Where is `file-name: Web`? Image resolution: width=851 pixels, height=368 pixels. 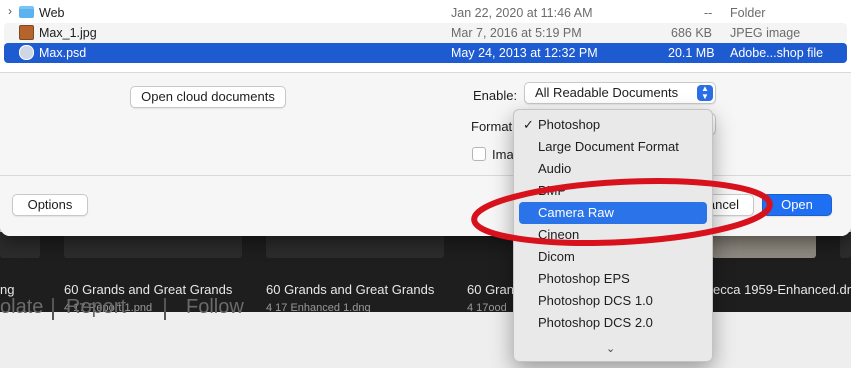 file-name: Web is located at coordinates (52, 13).